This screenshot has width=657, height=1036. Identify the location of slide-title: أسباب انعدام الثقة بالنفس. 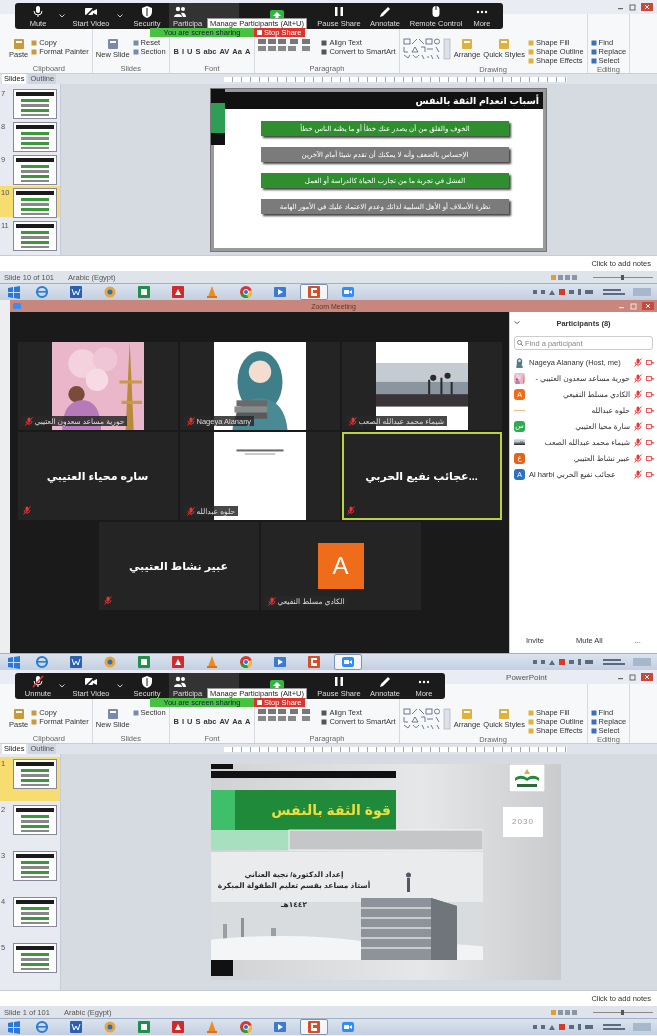
(384, 100).